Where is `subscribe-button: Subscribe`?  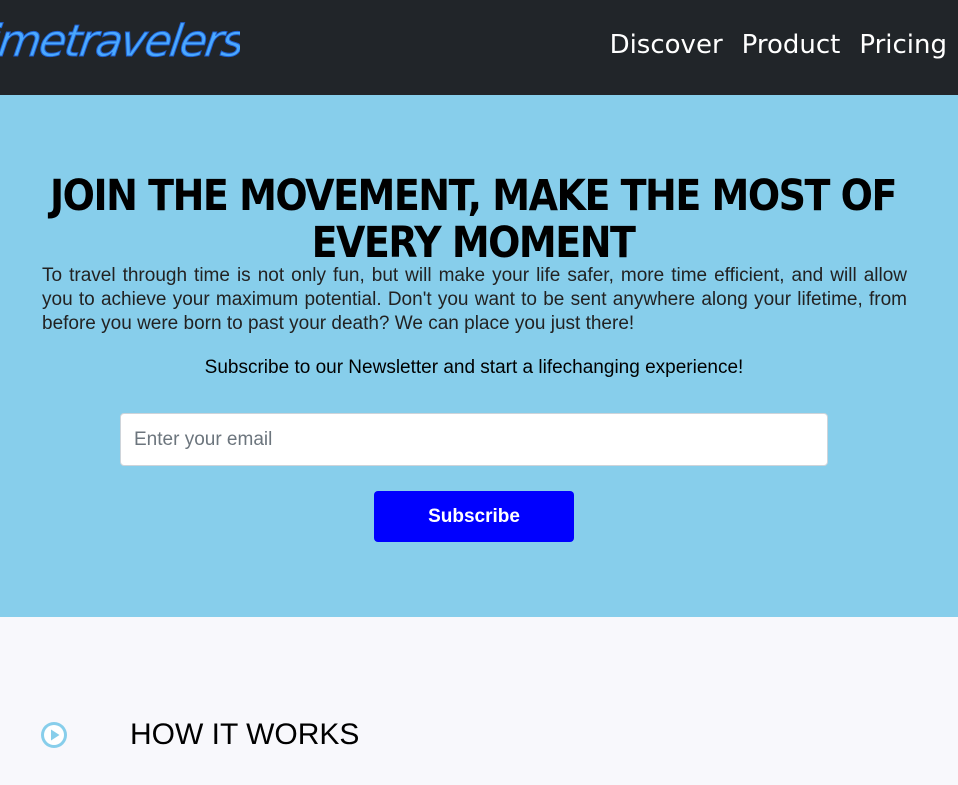 subscribe-button: Subscribe is located at coordinates (474, 516).